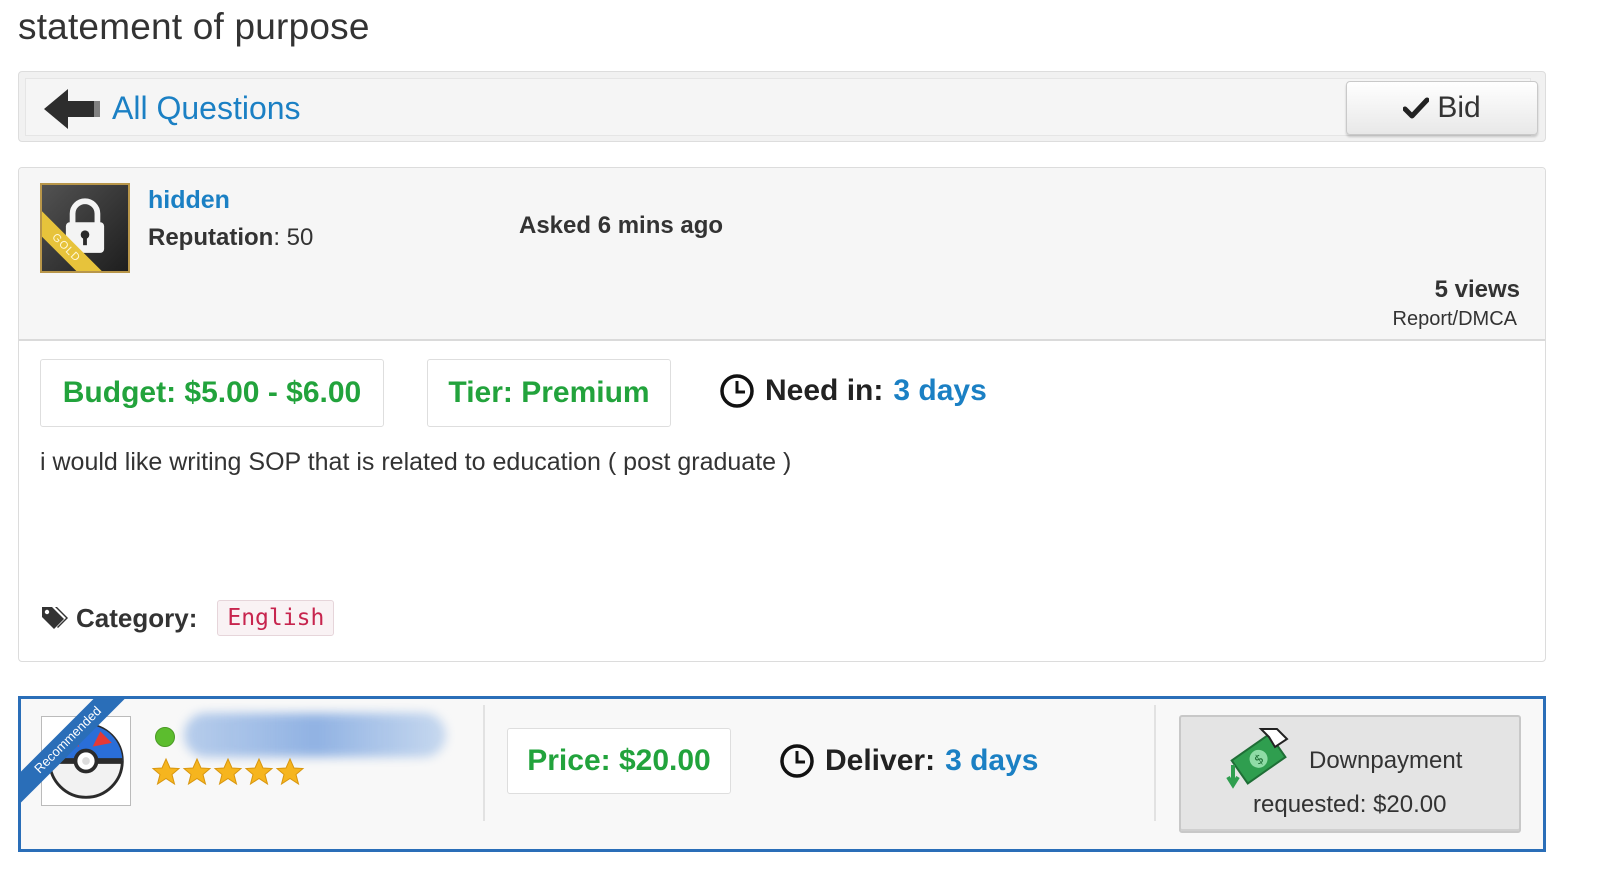  Describe the element at coordinates (992, 760) in the screenshot. I see `deliver-value: 3 days` at that location.